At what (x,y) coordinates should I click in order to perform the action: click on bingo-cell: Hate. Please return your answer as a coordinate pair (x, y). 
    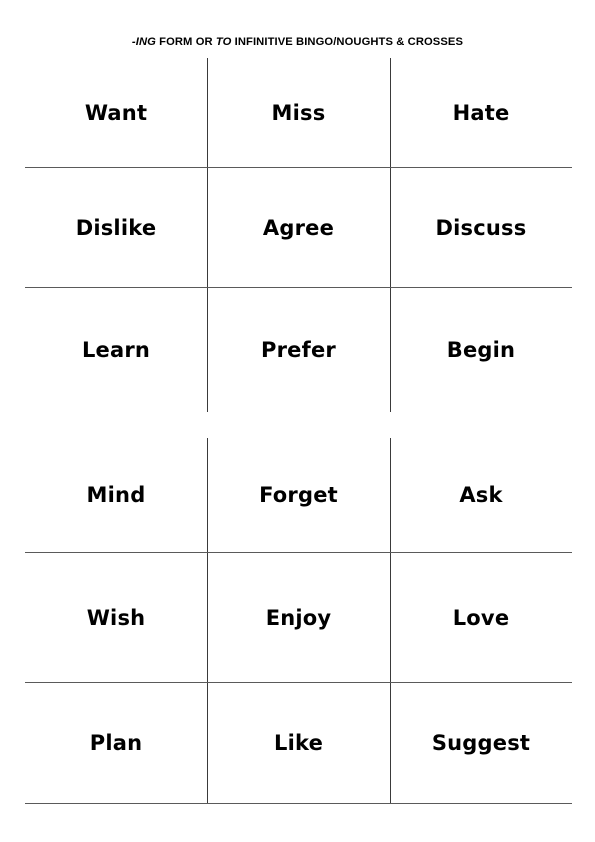
    Looking at the image, I should click on (481, 112).